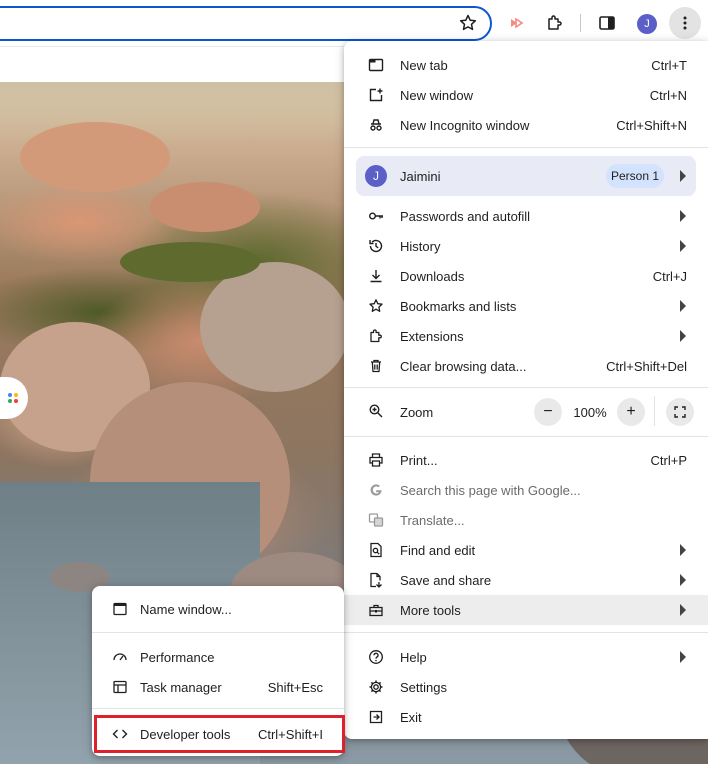  I want to click on menu-item-find-and-edit: Find and edit, so click(526, 550).